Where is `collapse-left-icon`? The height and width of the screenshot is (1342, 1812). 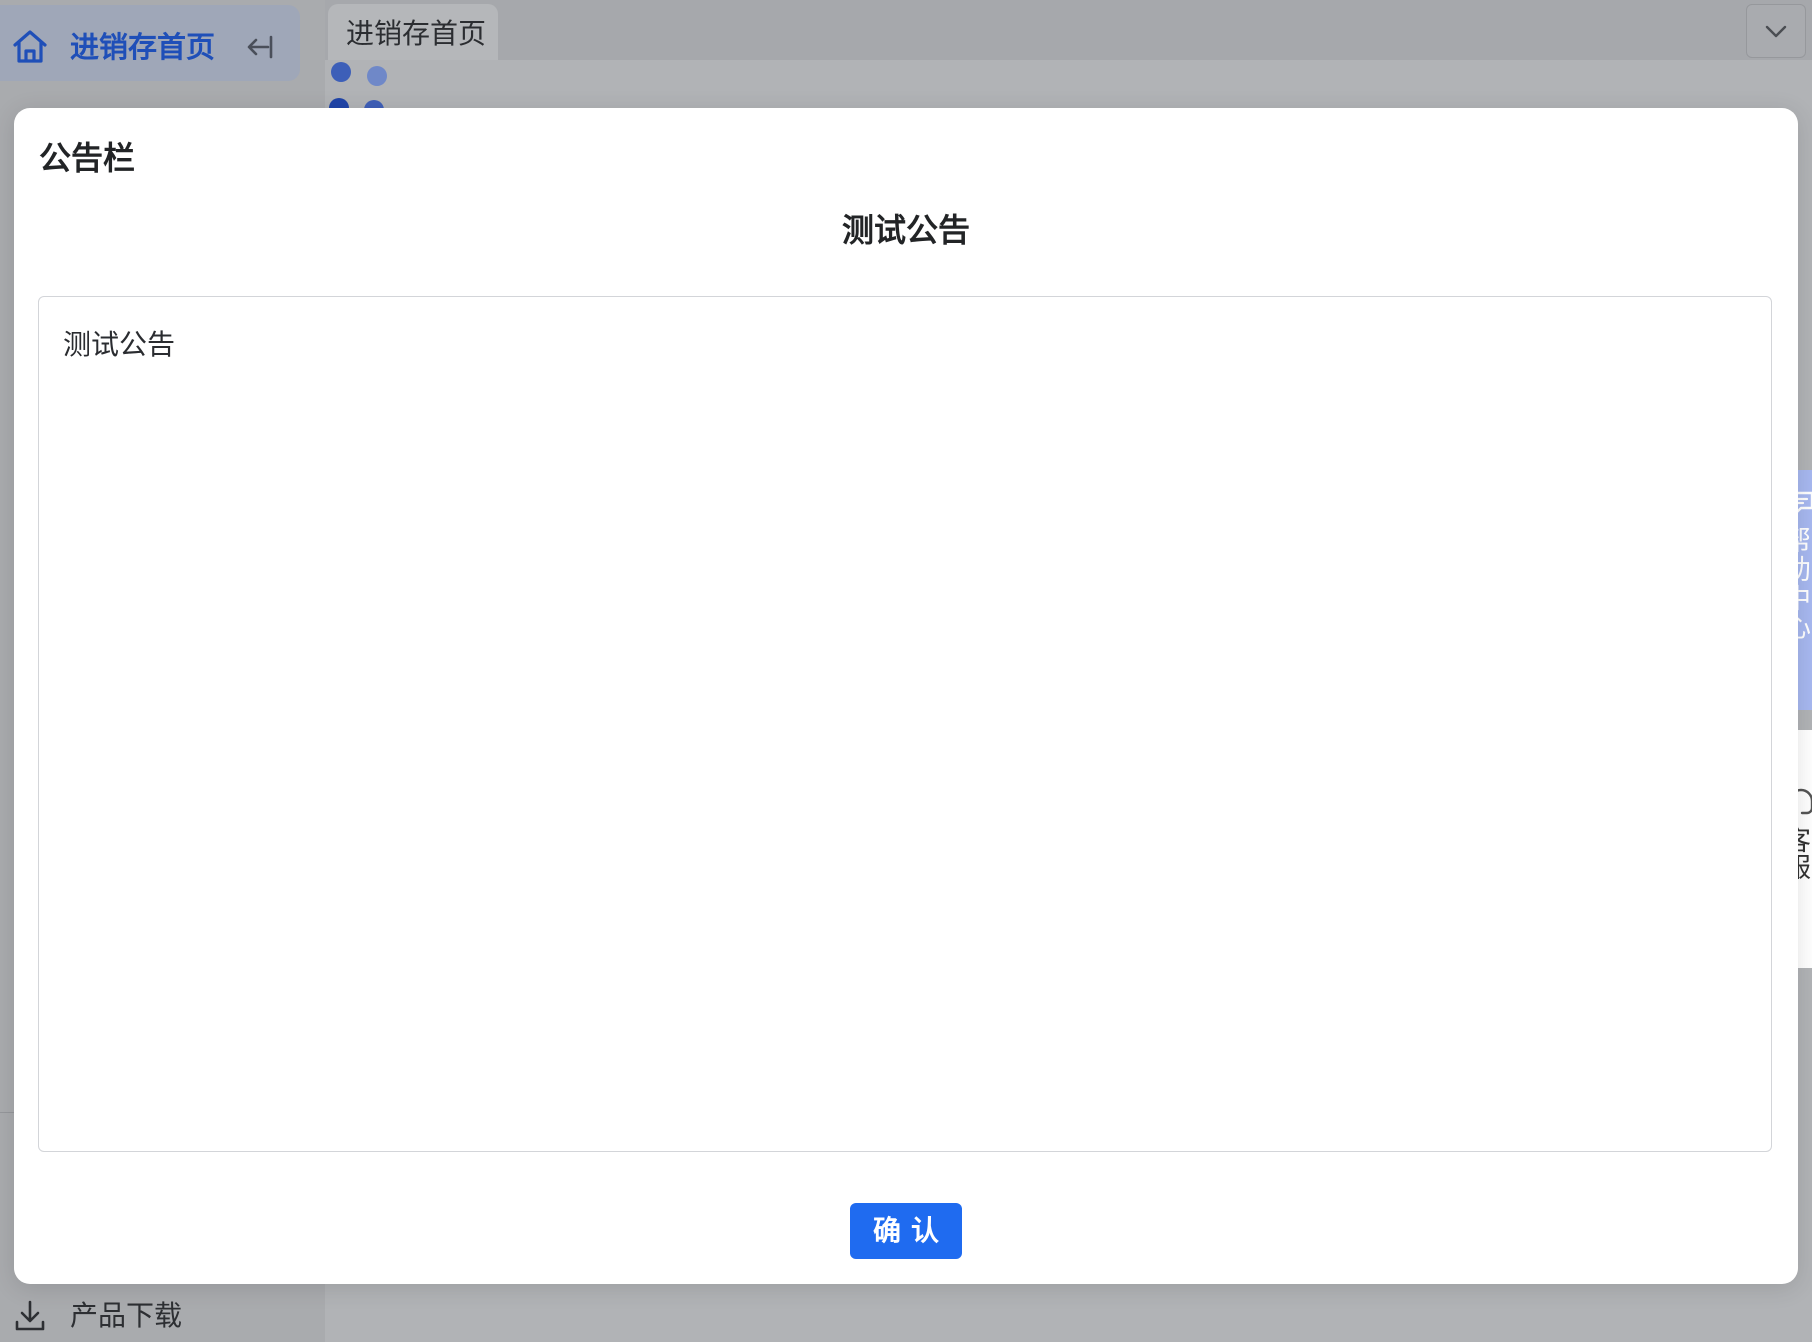
collapse-left-icon is located at coordinates (260, 47).